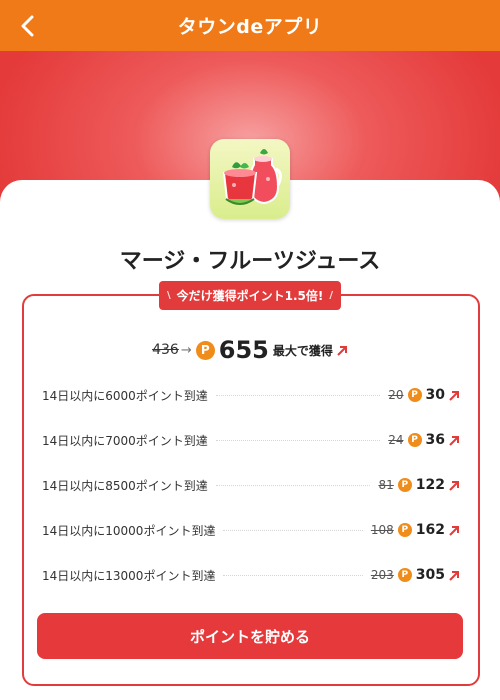  Describe the element at coordinates (165, 350) in the screenshot. I see `old-total-points: 436` at that location.